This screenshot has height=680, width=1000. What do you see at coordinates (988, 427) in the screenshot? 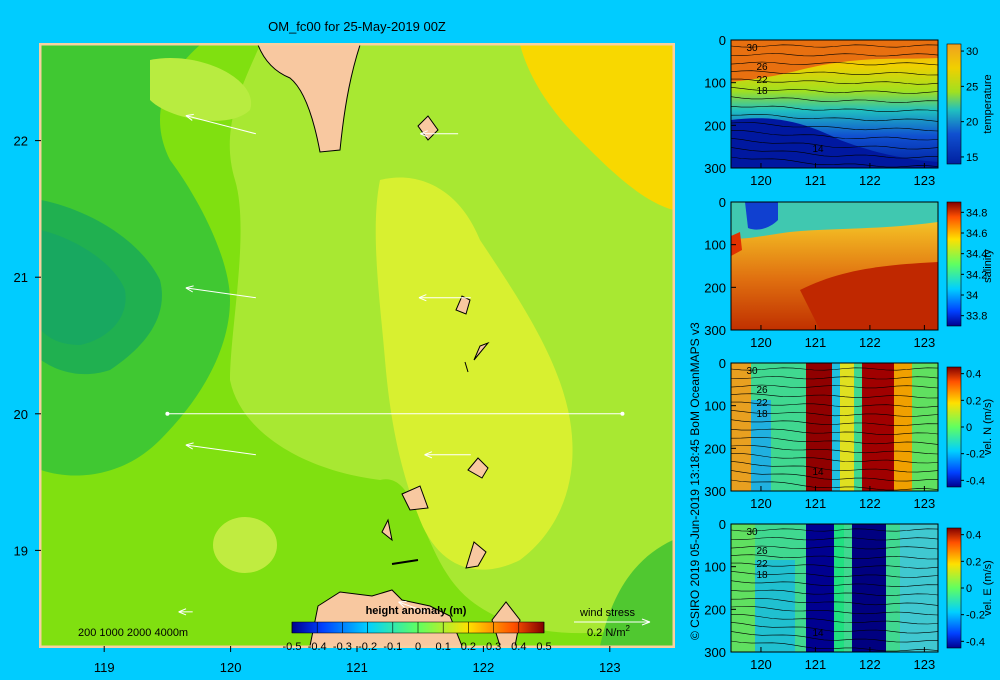
I see `panel-colorbar-label: vel. N (m/s)` at bounding box center [988, 427].